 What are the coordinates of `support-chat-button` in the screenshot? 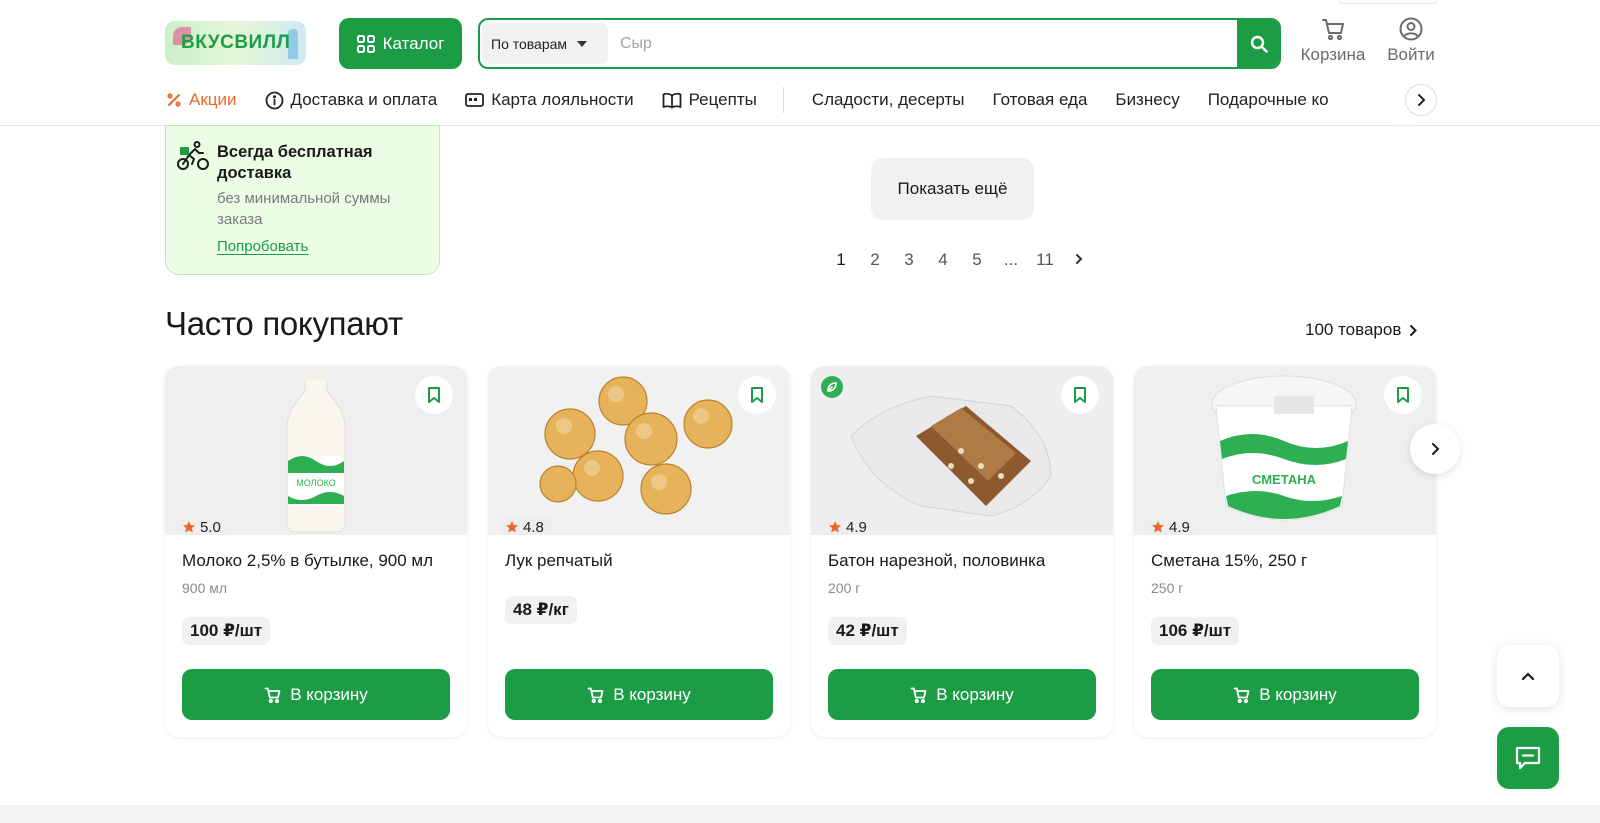 It's located at (1528, 758).